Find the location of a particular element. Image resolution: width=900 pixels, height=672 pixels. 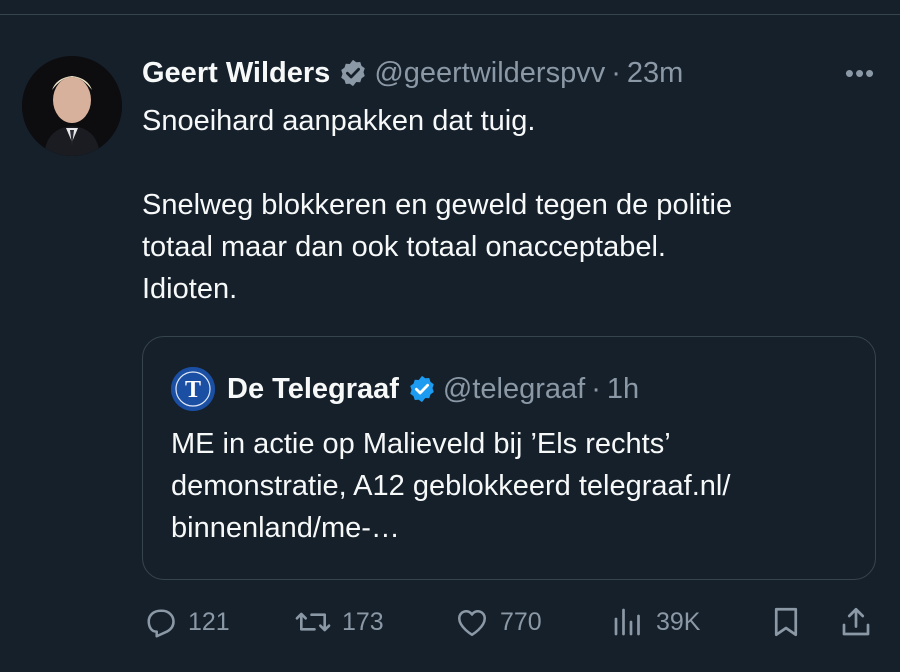

reply-icon is located at coordinates (160, 622).